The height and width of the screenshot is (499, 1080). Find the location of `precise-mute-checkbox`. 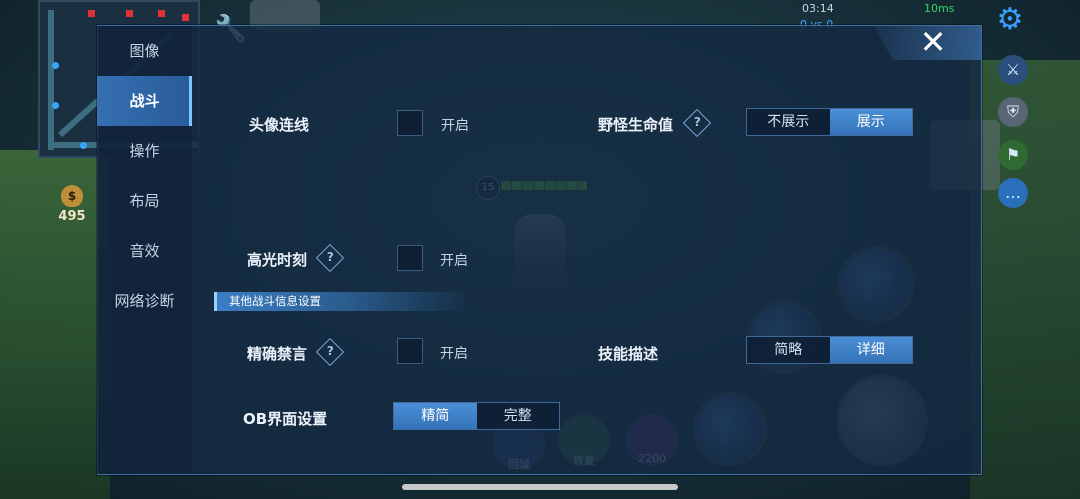

precise-mute-checkbox is located at coordinates (410, 351).